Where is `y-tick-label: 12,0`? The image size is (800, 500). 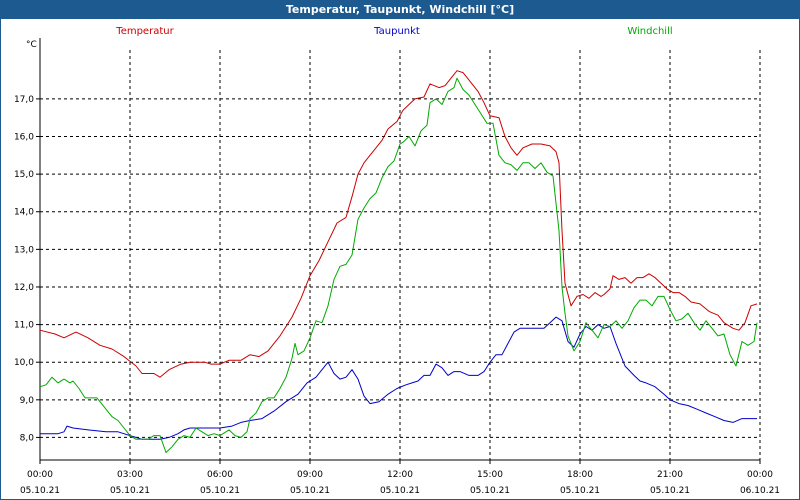
y-tick-label: 12,0 is located at coordinates (24, 288).